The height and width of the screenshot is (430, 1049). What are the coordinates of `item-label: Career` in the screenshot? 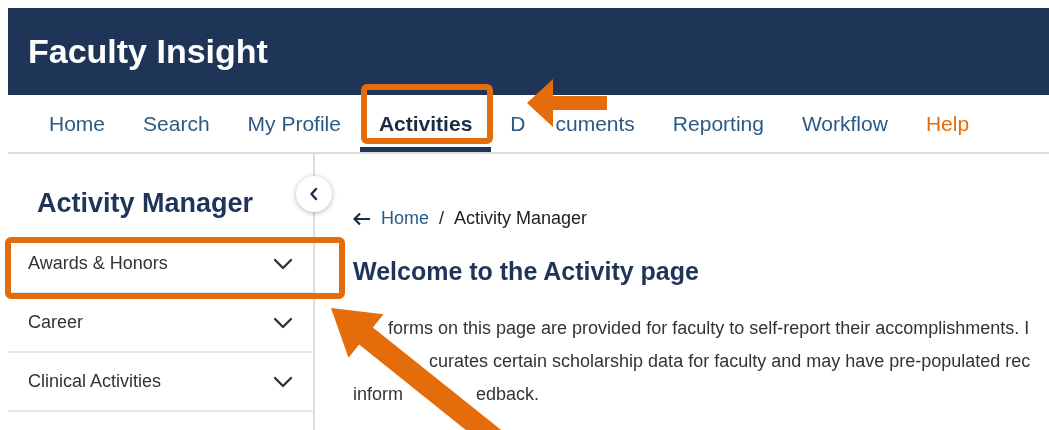 It's located at (56, 322).